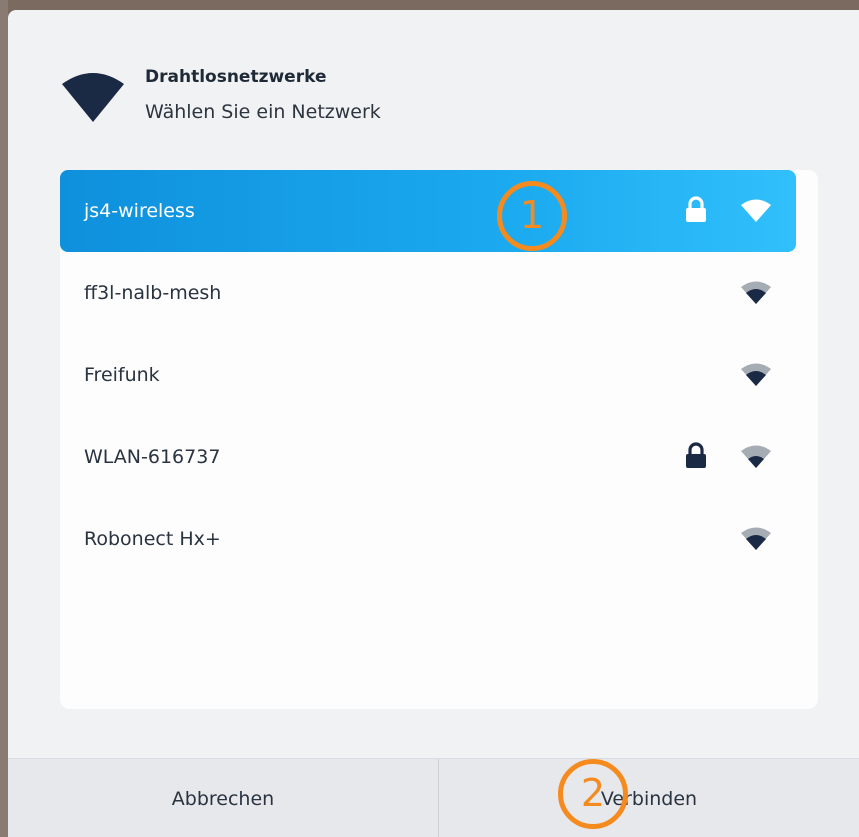 Image resolution: width=859 pixels, height=837 pixels. What do you see at coordinates (593, 794) in the screenshot?
I see `annotation-marker-2: 2` at bounding box center [593, 794].